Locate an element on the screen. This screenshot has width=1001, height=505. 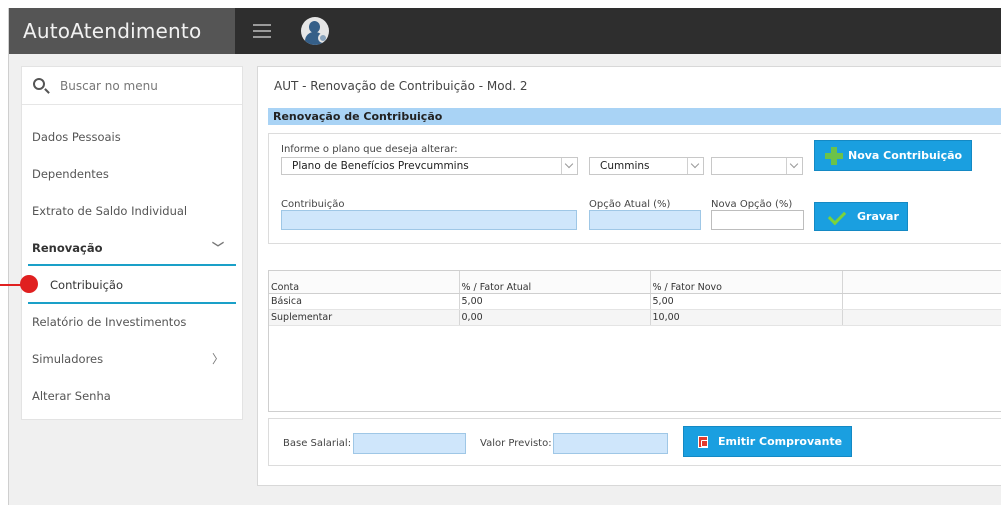
table-cell: 0,00 is located at coordinates (555, 317).